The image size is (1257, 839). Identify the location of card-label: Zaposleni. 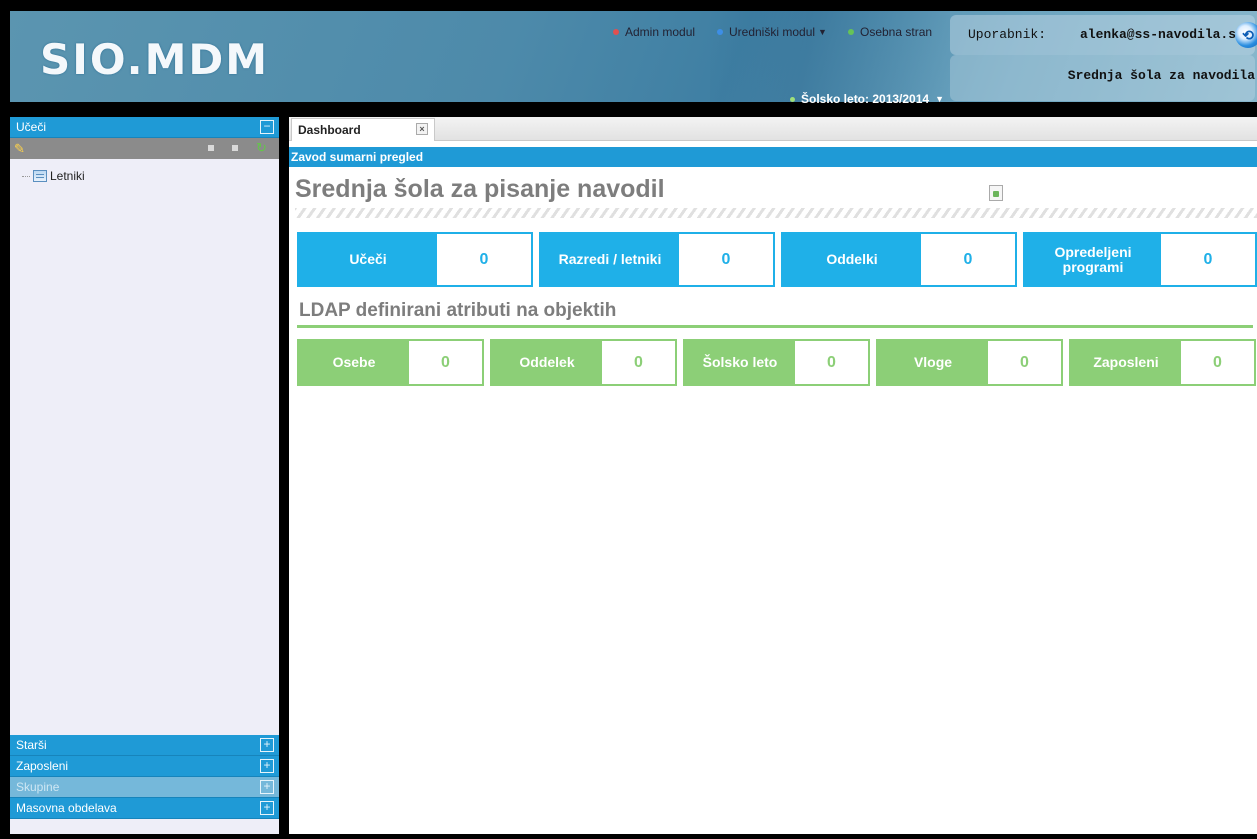
(1126, 362).